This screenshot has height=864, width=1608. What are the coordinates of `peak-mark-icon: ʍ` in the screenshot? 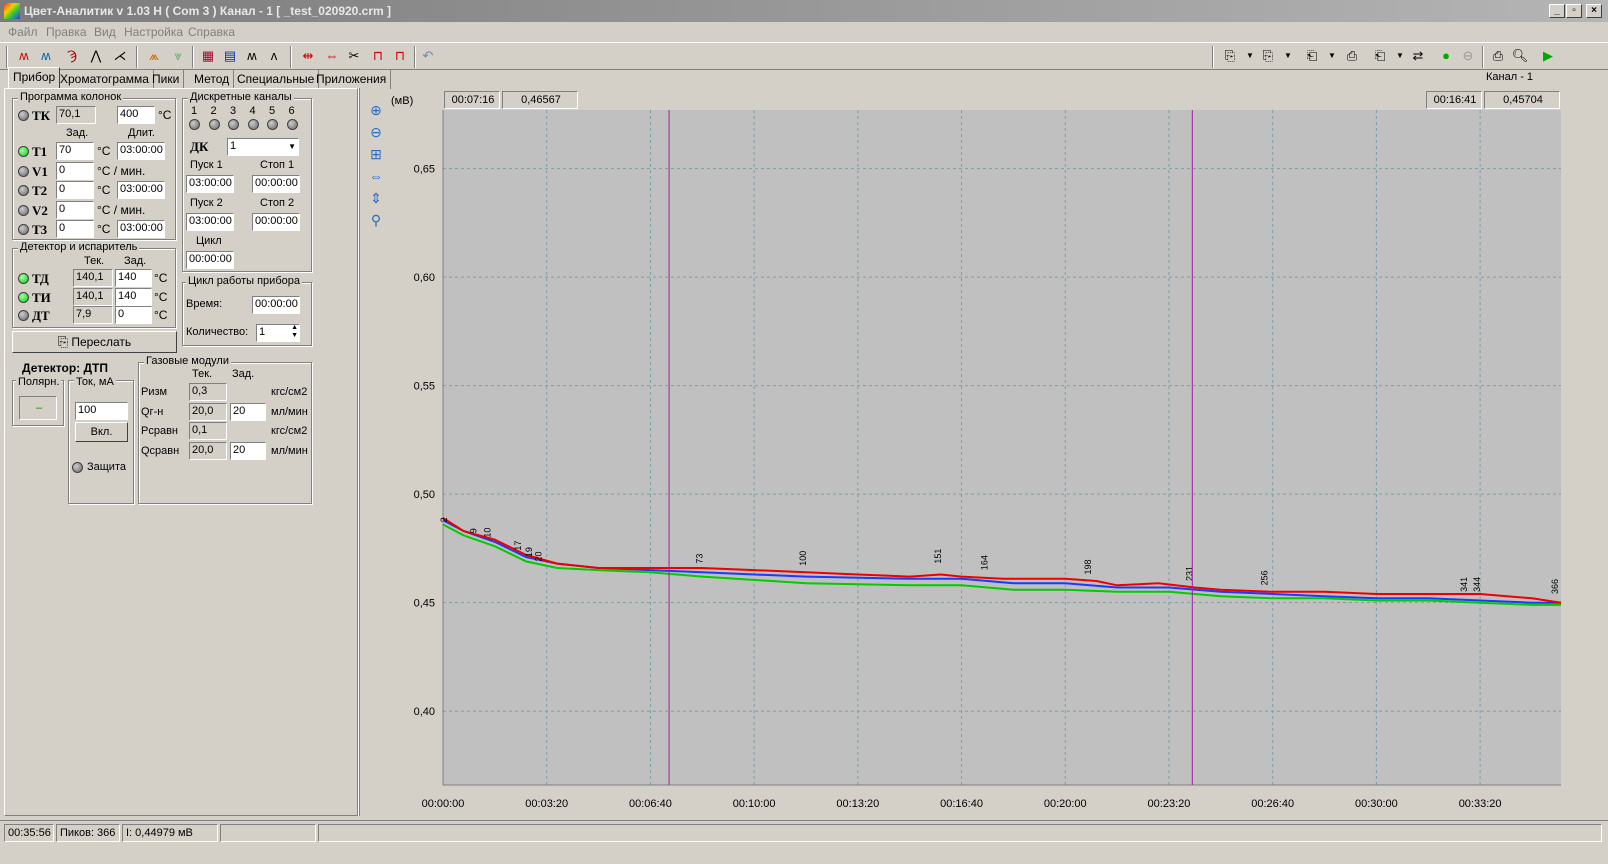 It's located at (24, 56).